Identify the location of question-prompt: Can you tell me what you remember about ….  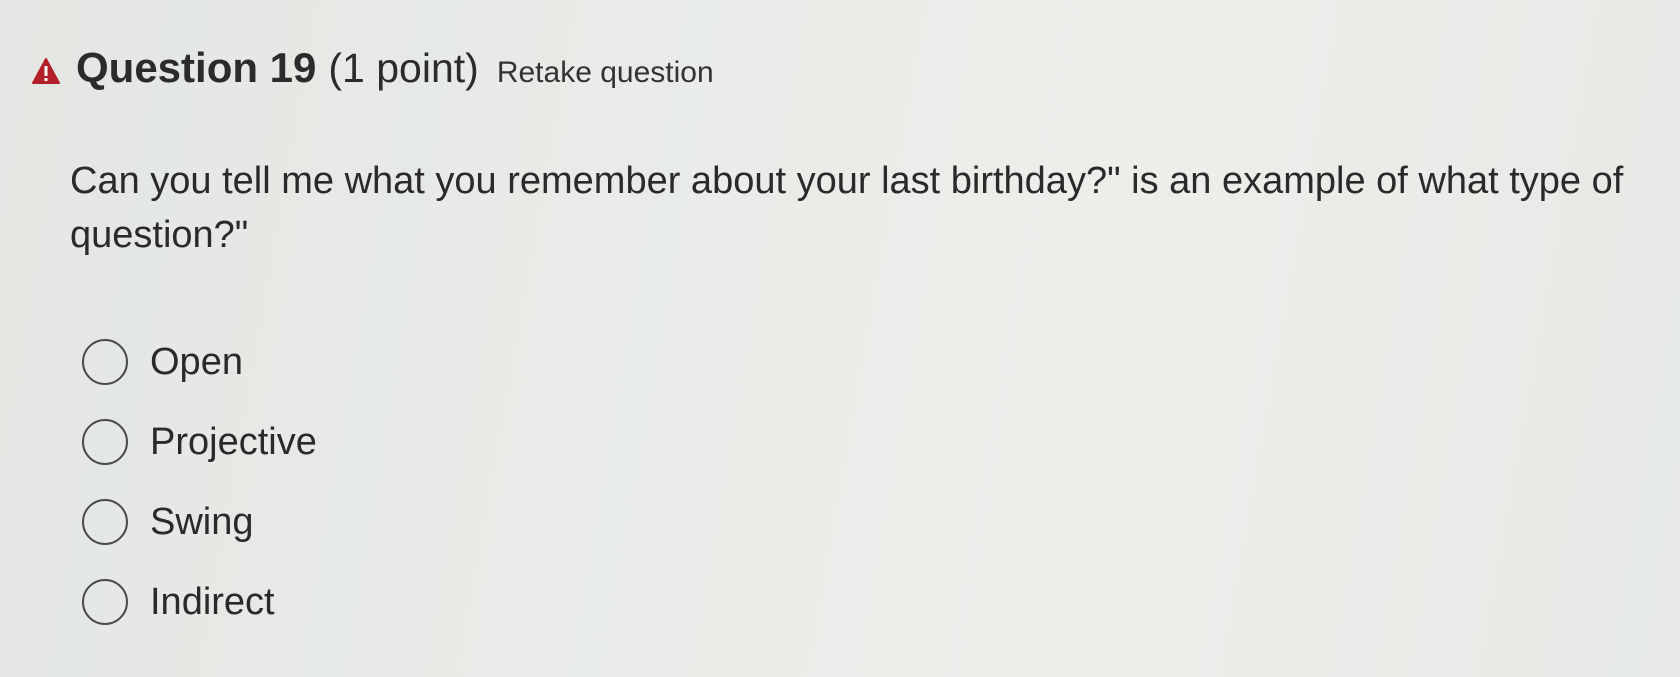
(847, 208).